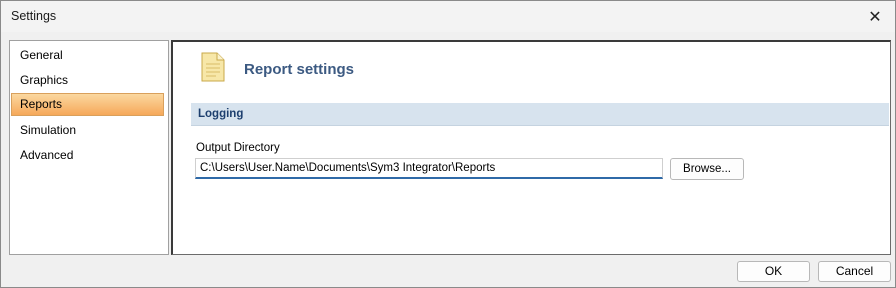  I want to click on sidebar-item-simulation: Simulation, so click(87, 130).